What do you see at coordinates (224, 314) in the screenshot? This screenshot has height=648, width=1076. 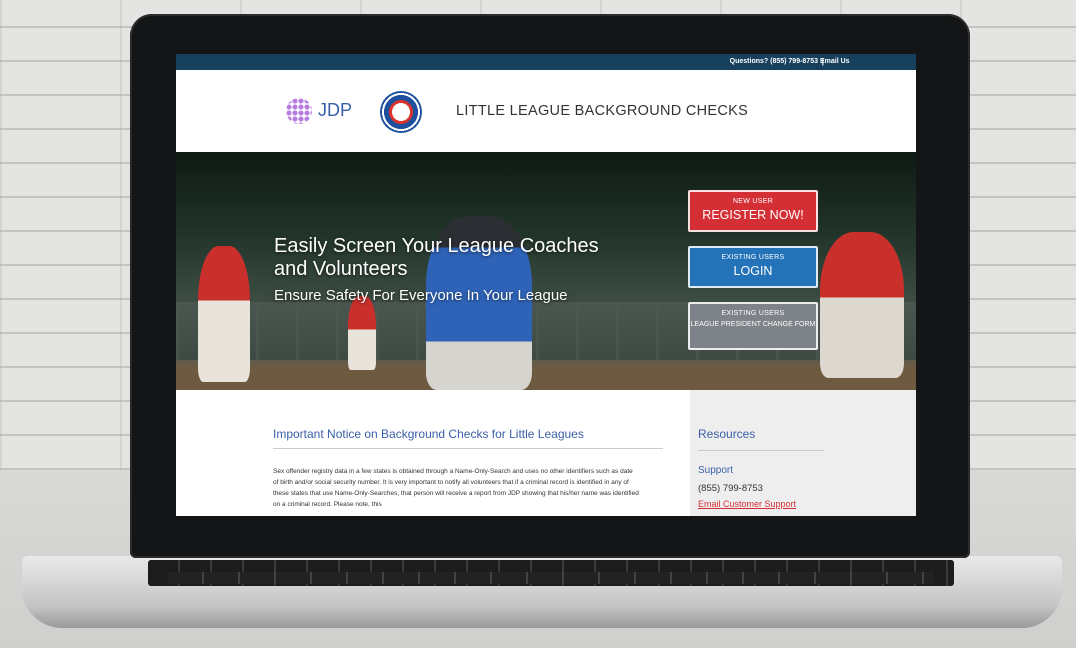 I see `player-left-figure` at bounding box center [224, 314].